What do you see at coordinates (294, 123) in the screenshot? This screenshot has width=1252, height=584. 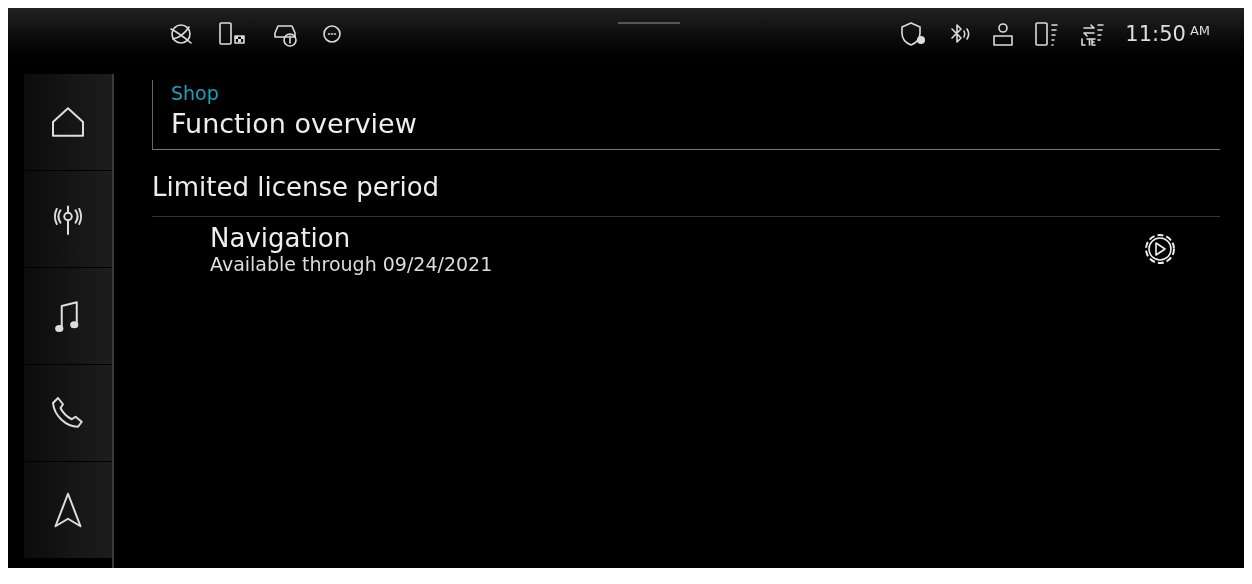 I see `page-title: Function overview` at bounding box center [294, 123].